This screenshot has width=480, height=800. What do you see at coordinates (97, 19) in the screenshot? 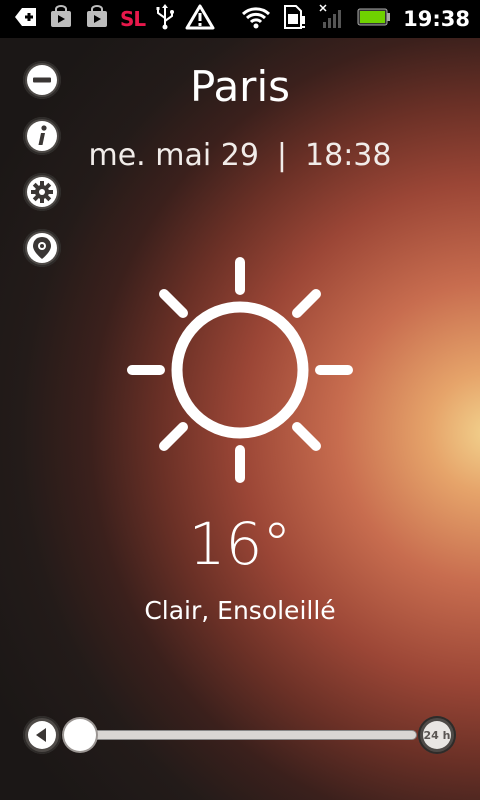
I see `play-store-icon` at bounding box center [97, 19].